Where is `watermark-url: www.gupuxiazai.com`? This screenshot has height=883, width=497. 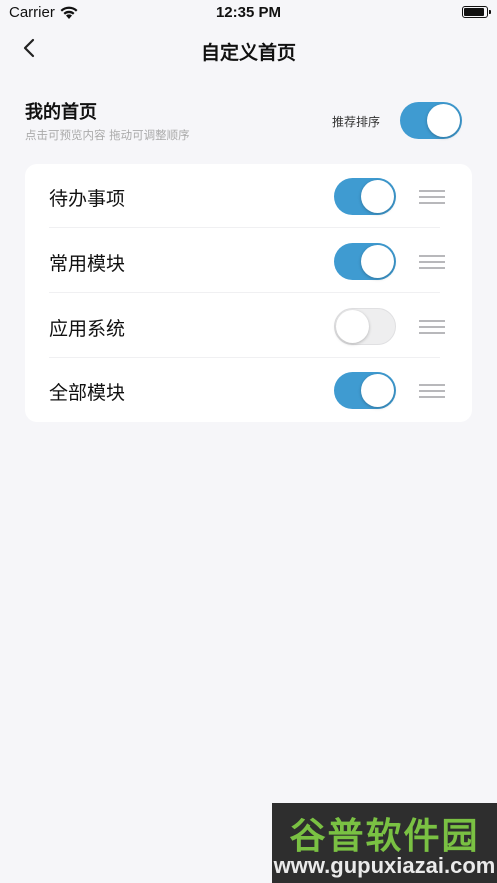 watermark-url: www.gupuxiazai.com is located at coordinates (384, 865).